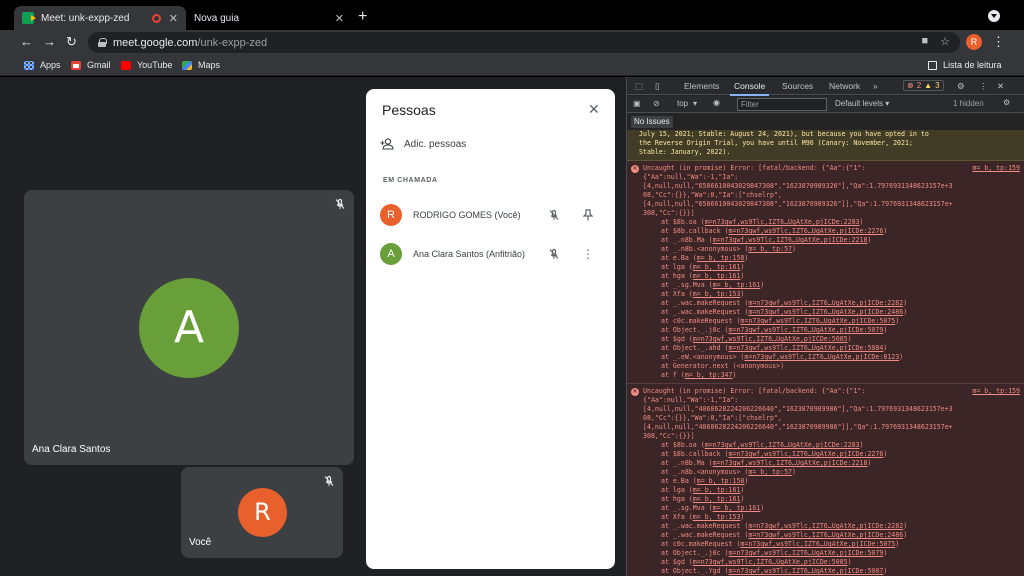 This screenshot has width=1024, height=576. What do you see at coordinates (588, 254) in the screenshot?
I see `more-options-icon: ⋮` at bounding box center [588, 254].